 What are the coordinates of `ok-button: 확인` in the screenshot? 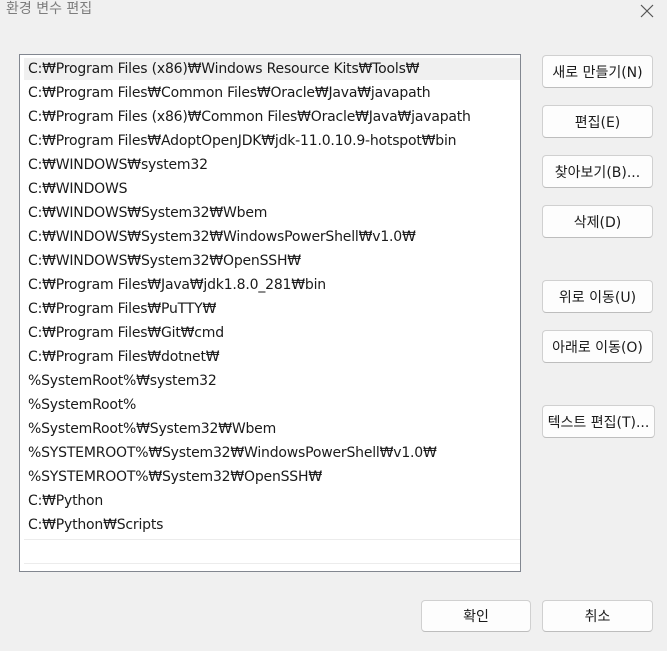 It's located at (476, 616).